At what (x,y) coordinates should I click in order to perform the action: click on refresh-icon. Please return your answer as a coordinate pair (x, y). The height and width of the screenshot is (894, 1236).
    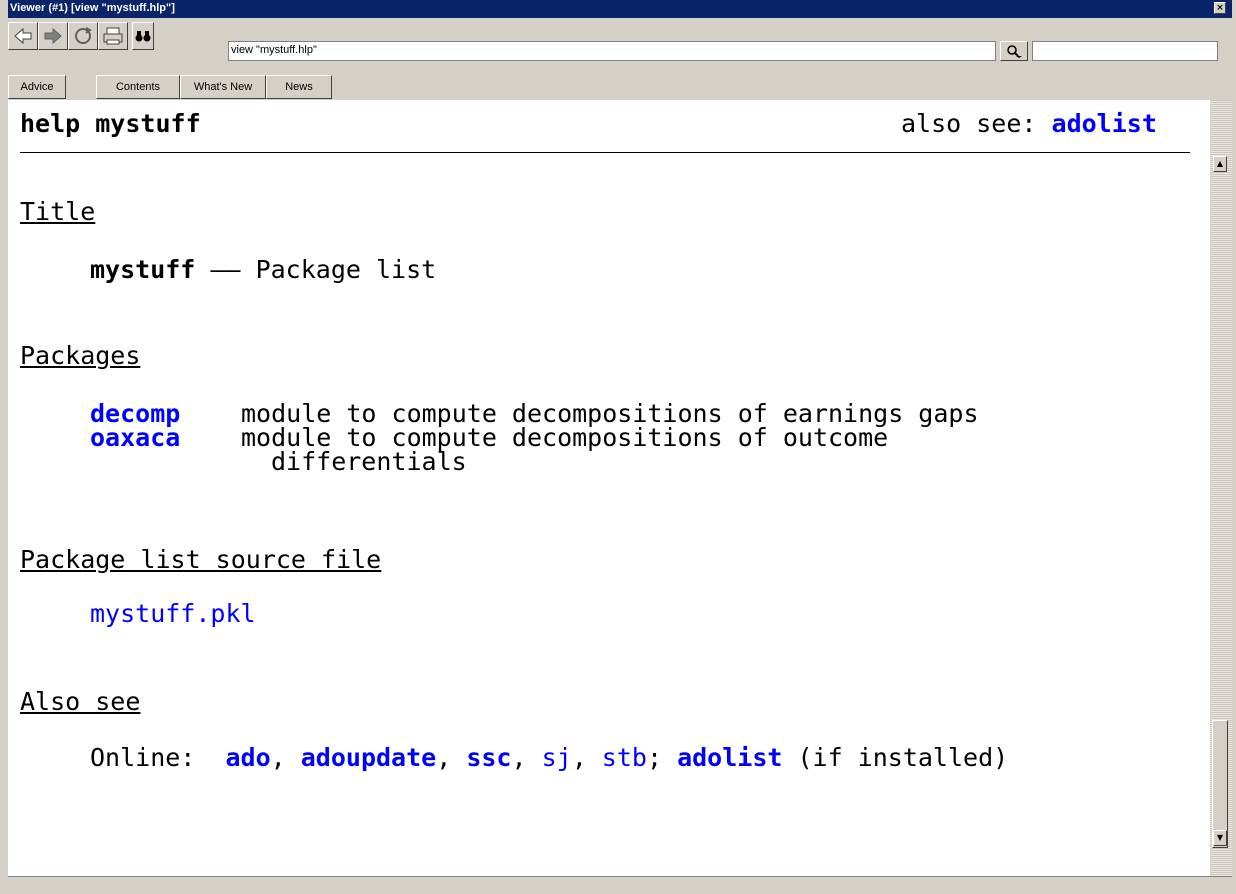
    Looking at the image, I should click on (83, 35).